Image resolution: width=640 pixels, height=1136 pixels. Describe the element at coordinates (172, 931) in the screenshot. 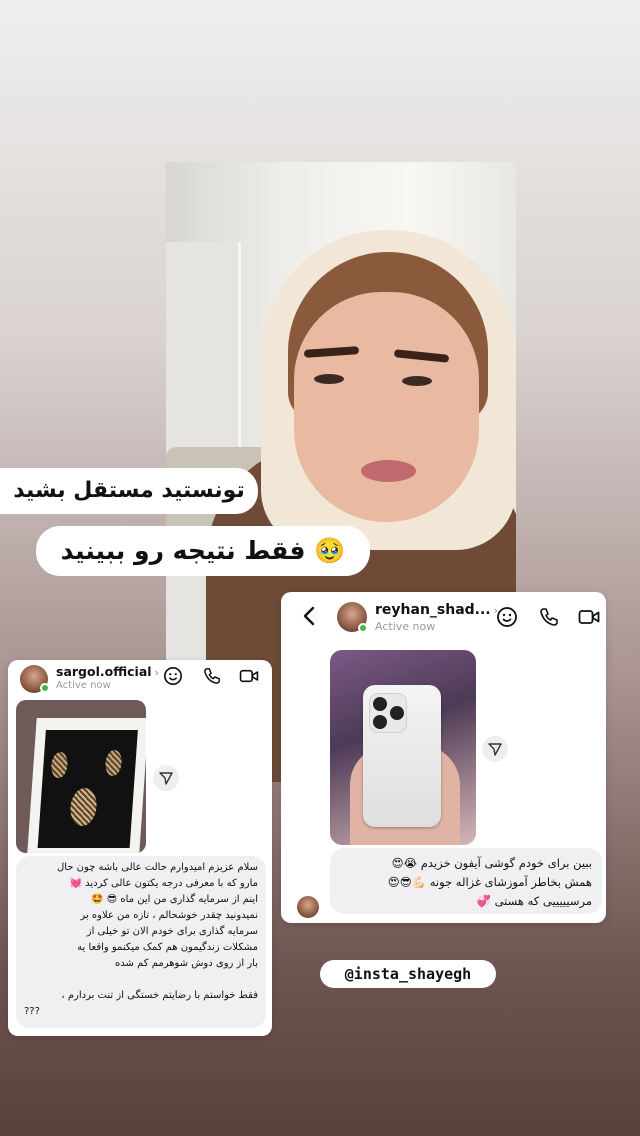

I see `message-line: سرمایه گذاری برای خودم الان تو خیلی از` at that location.